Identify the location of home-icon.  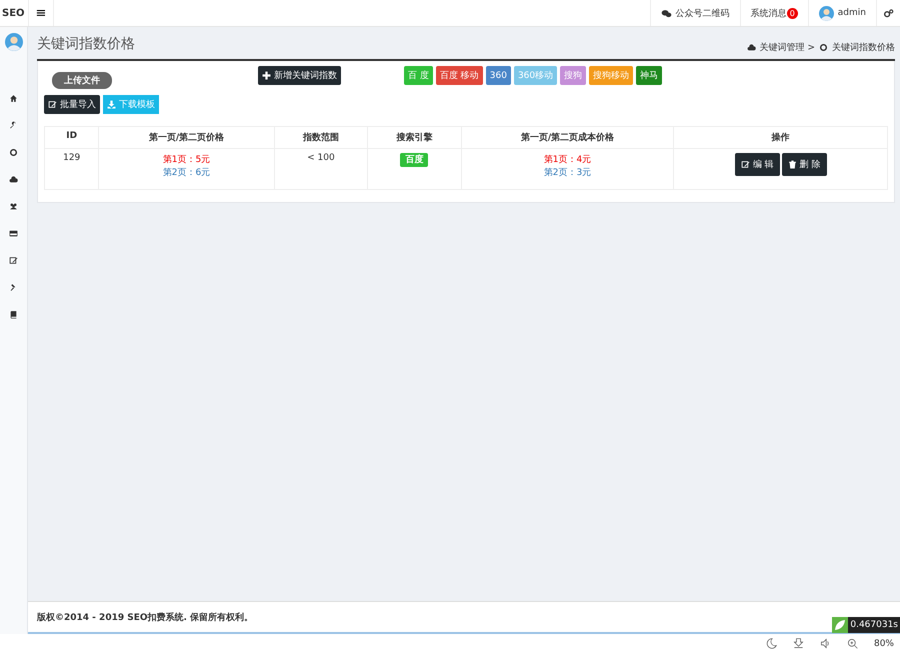
(13, 98).